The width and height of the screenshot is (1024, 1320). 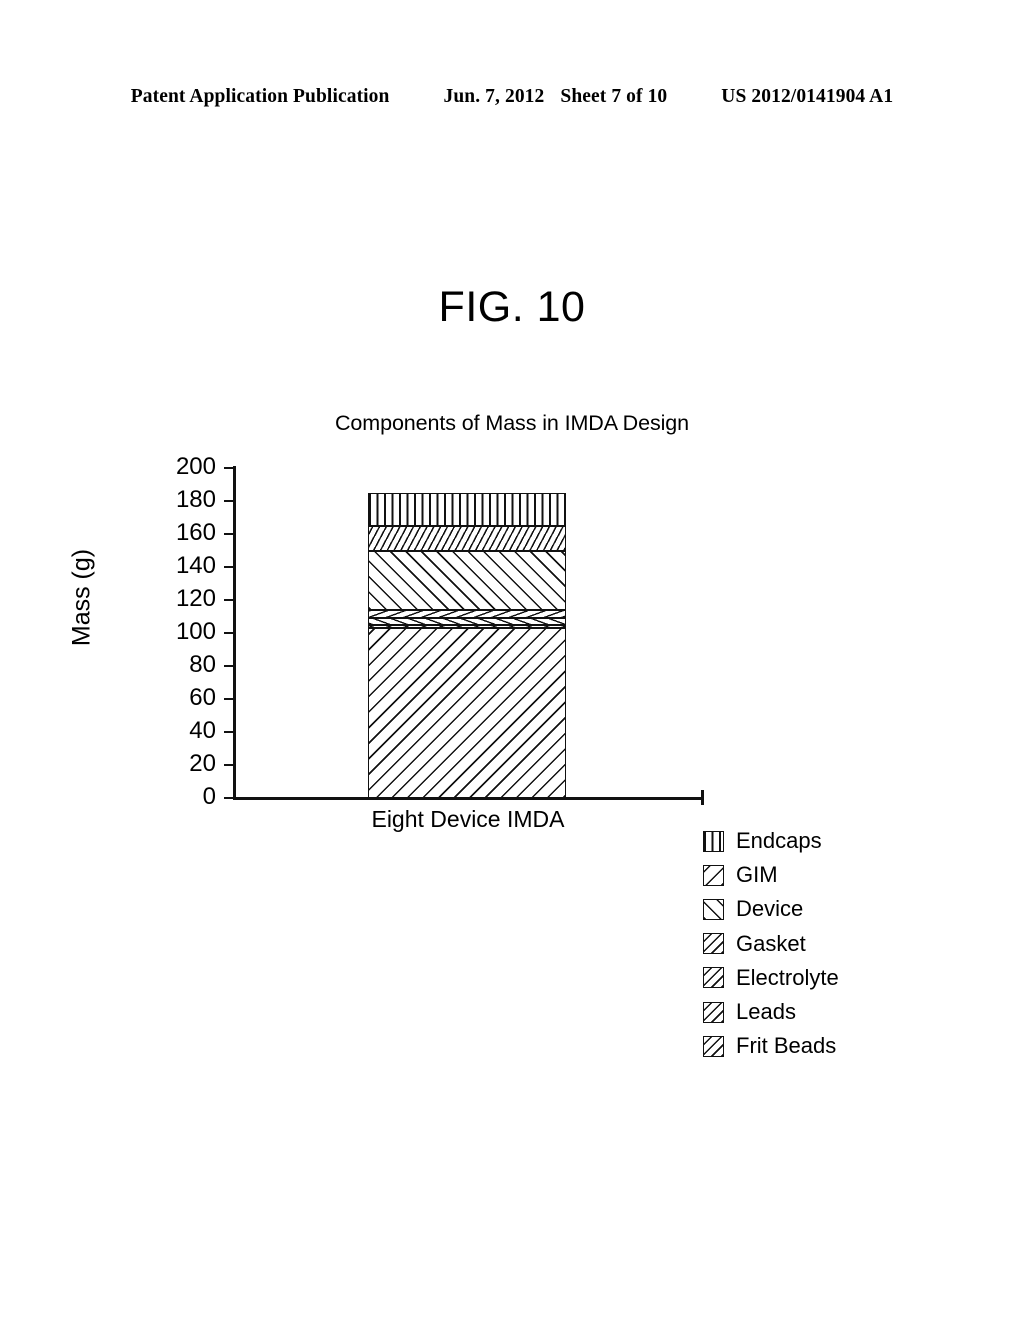 I want to click on y-axis-tick-label: 20, so click(x=202, y=763).